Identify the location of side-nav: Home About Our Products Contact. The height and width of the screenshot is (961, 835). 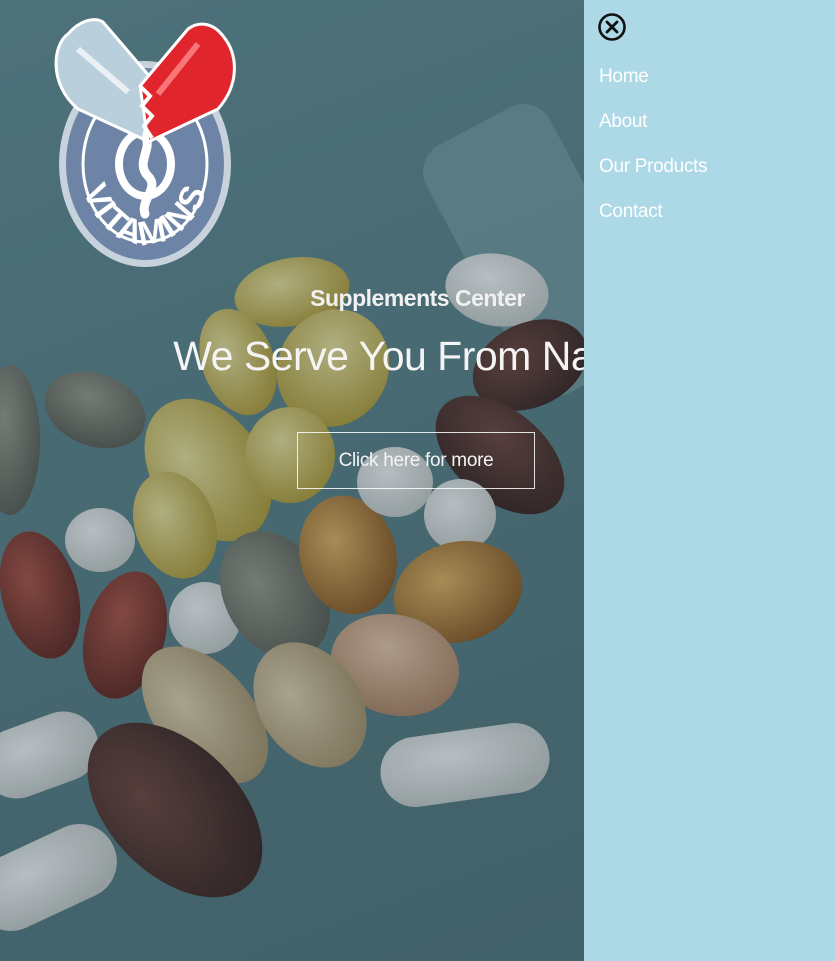
(653, 154).